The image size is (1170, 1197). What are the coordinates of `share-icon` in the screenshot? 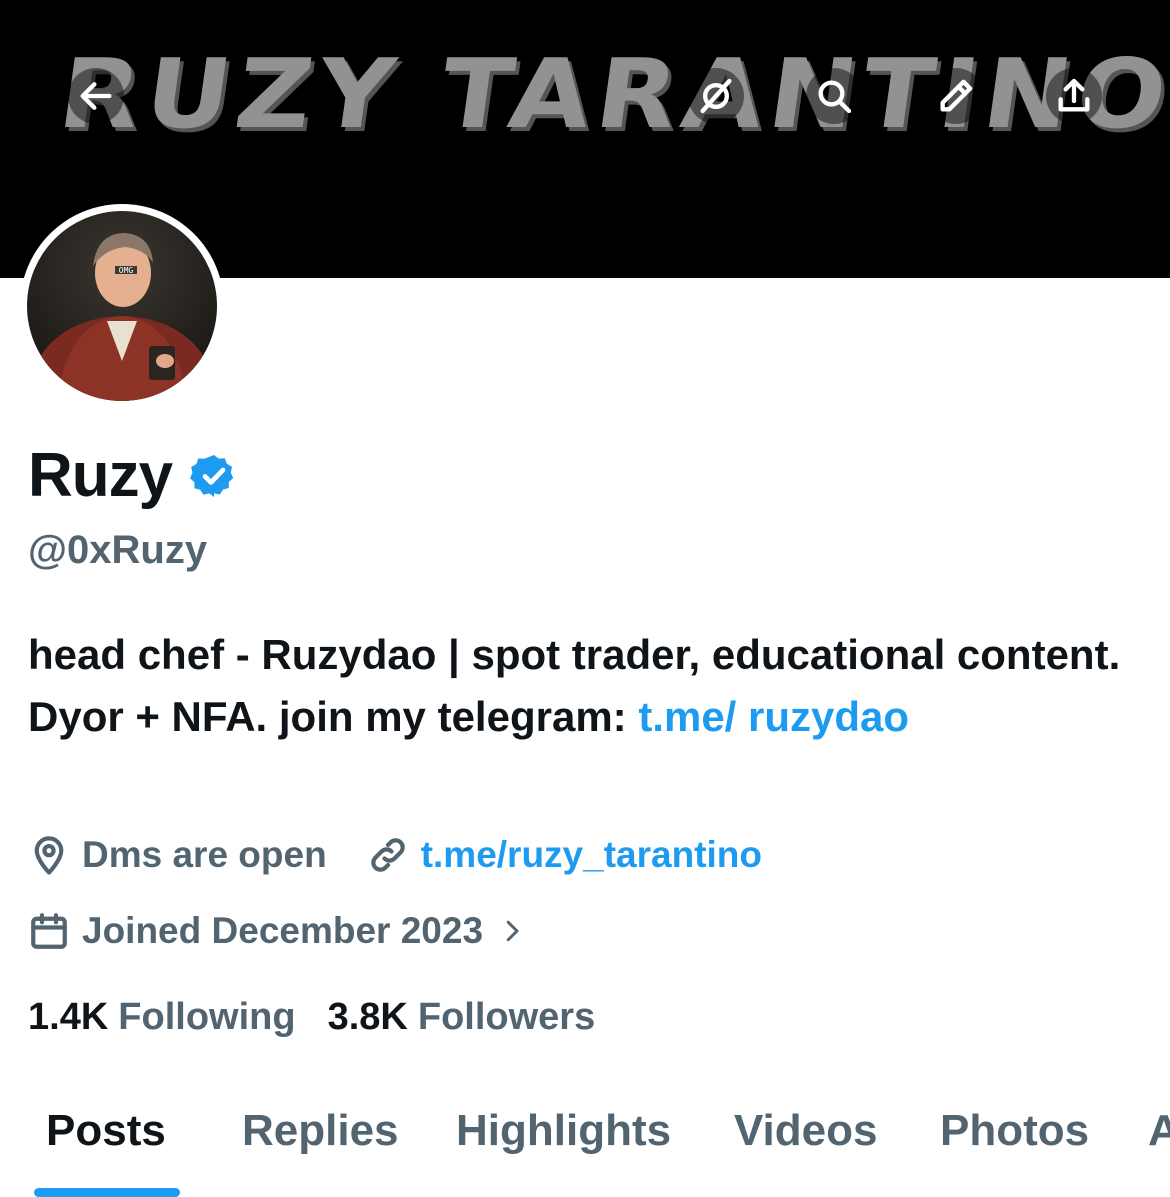 It's located at (1074, 95).